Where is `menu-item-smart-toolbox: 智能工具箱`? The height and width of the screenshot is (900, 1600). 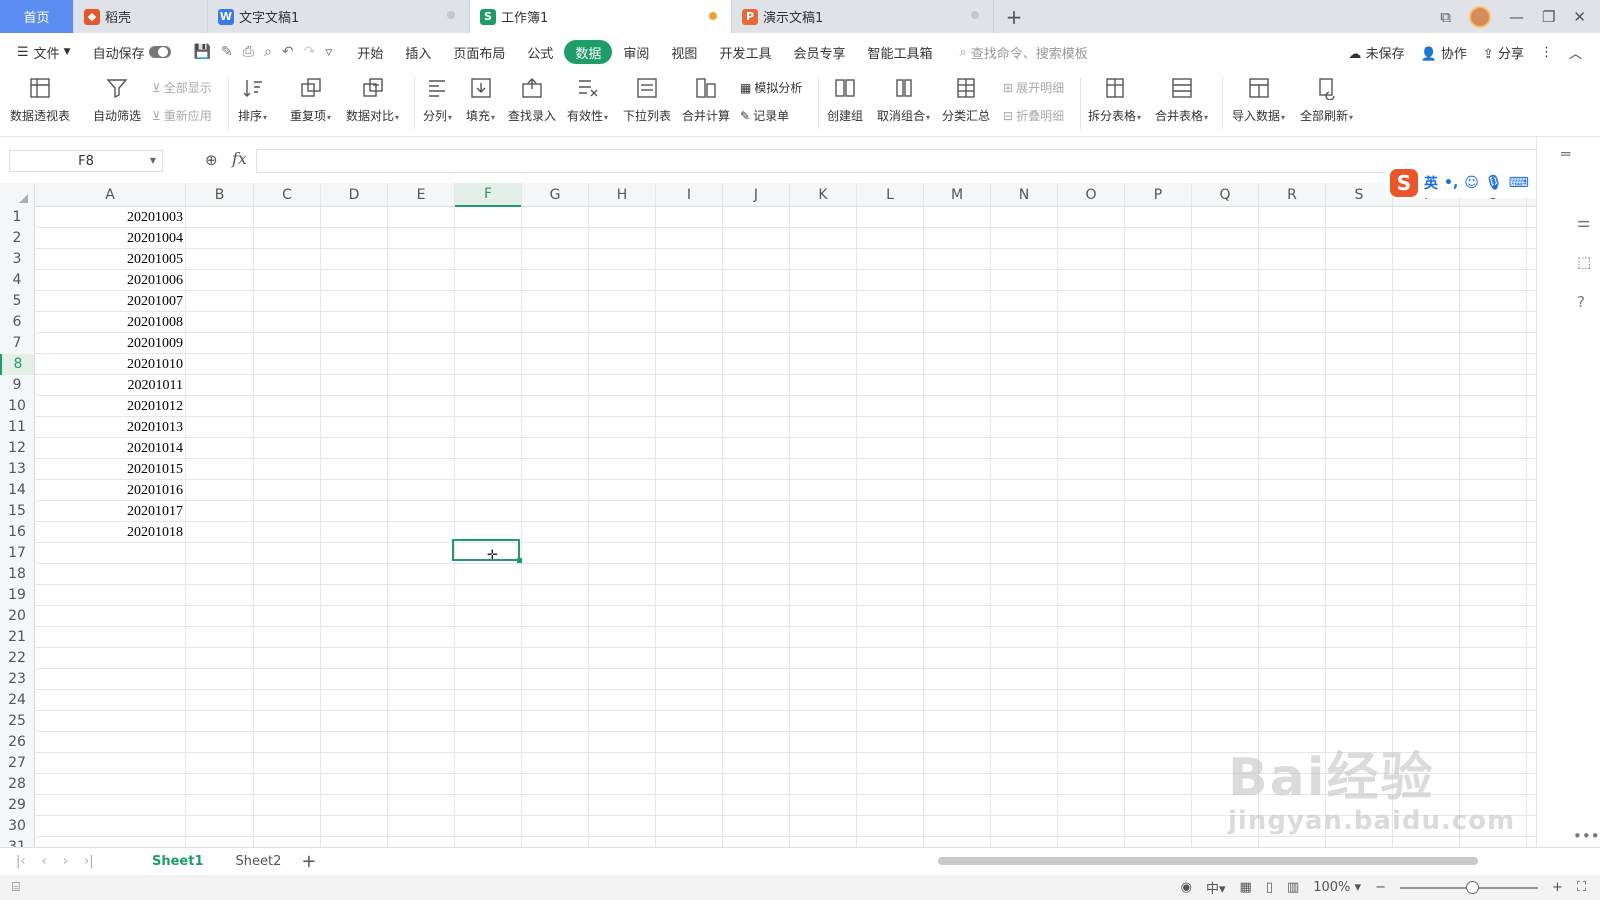
menu-item-smart-toolbox: 智能工具箱 is located at coordinates (899, 52).